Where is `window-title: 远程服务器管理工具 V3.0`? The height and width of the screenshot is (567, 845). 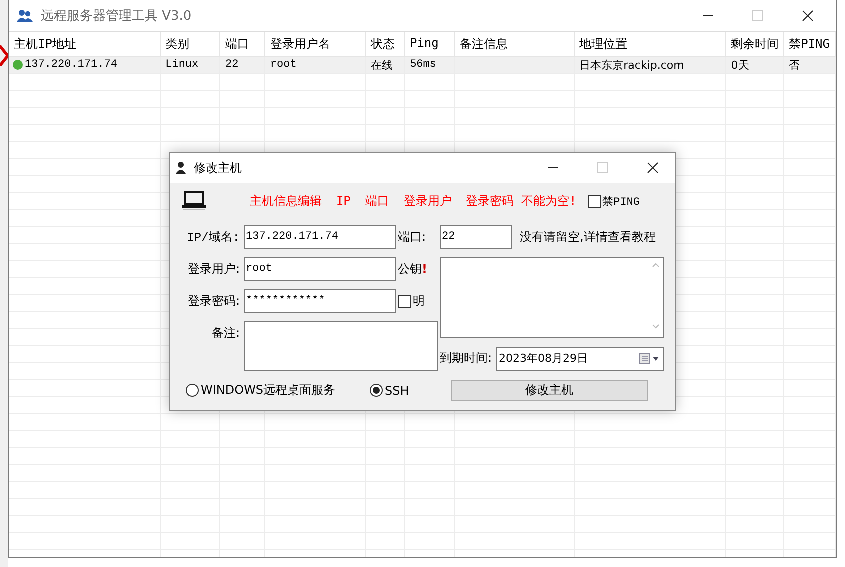 window-title: 远程服务器管理工具 V3.0 is located at coordinates (116, 16).